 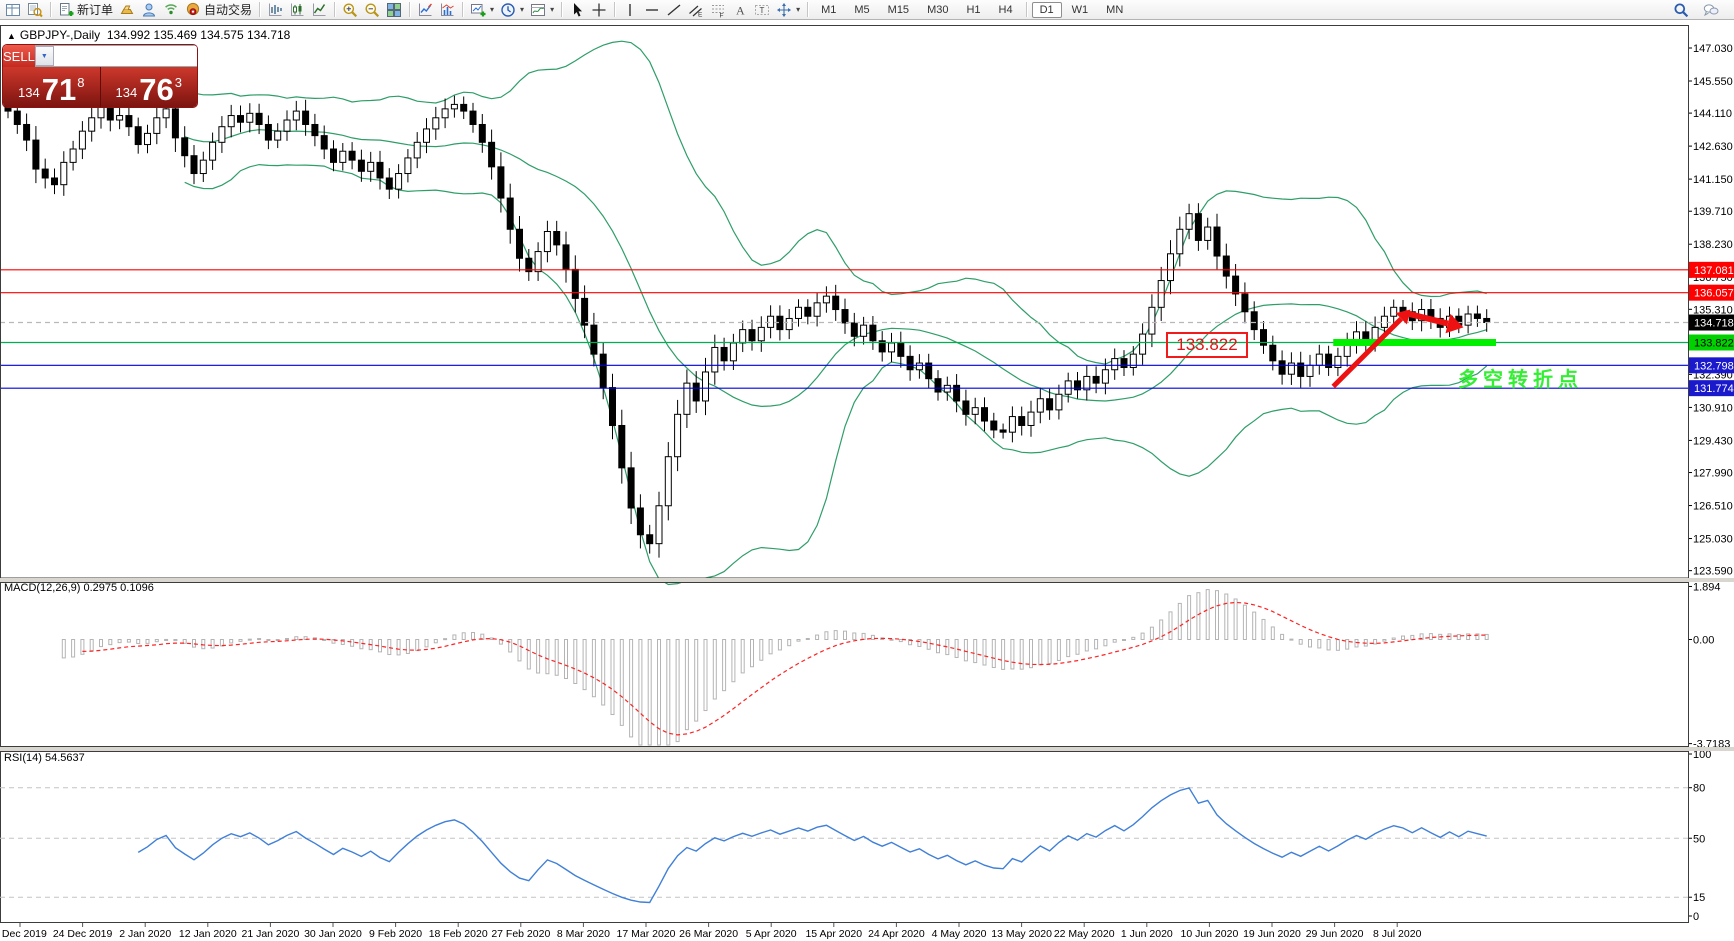 What do you see at coordinates (646, 934) in the screenshot?
I see `svg-text: 17 Mar 2020` at bounding box center [646, 934].